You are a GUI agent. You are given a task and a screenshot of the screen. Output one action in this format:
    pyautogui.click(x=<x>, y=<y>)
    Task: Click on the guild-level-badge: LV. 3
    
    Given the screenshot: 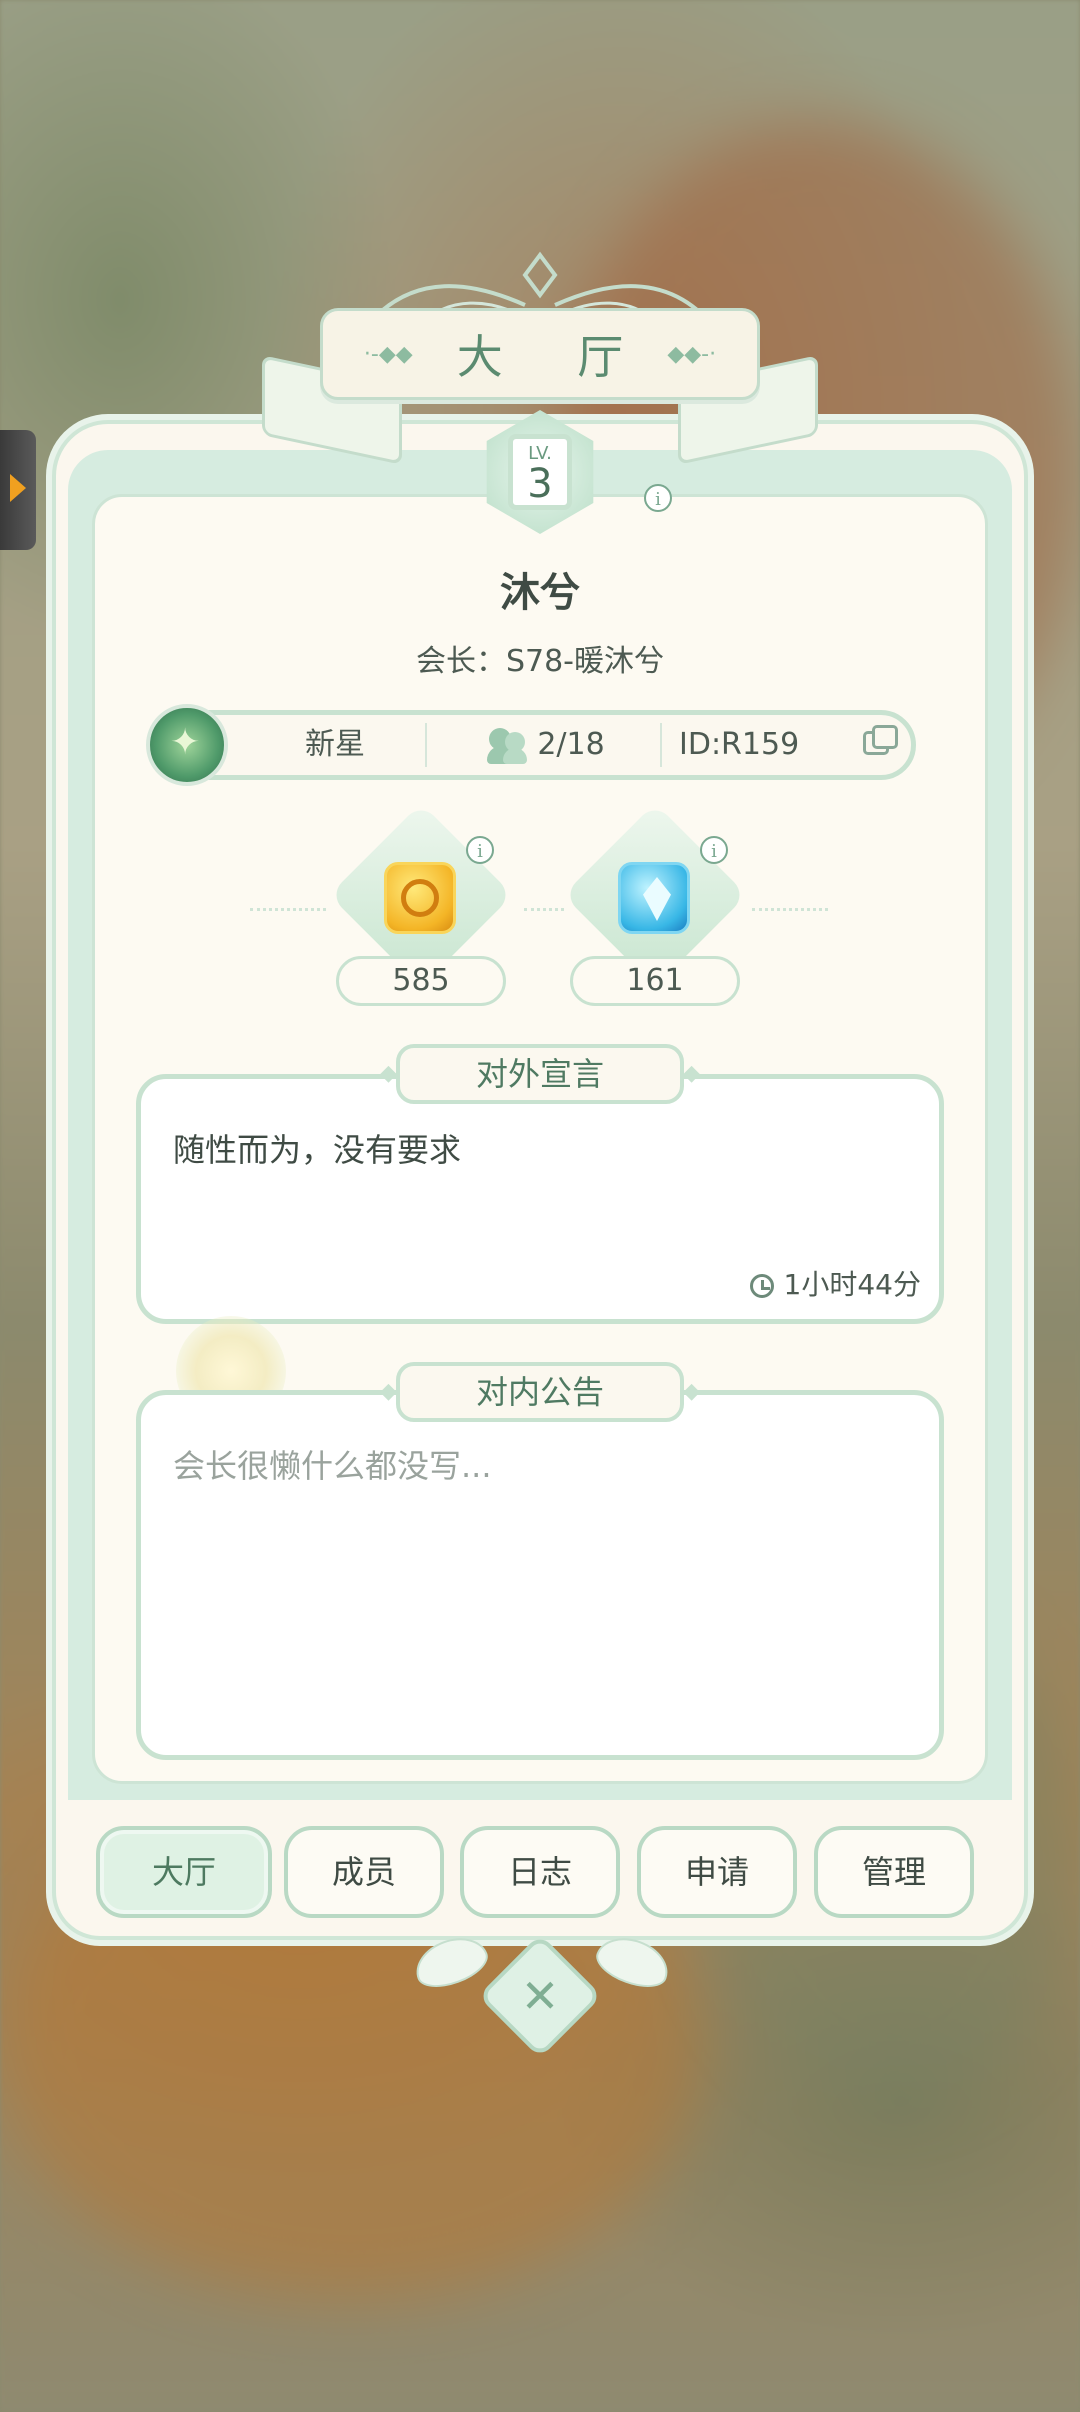 What is the action you would take?
    pyautogui.click(x=540, y=472)
    